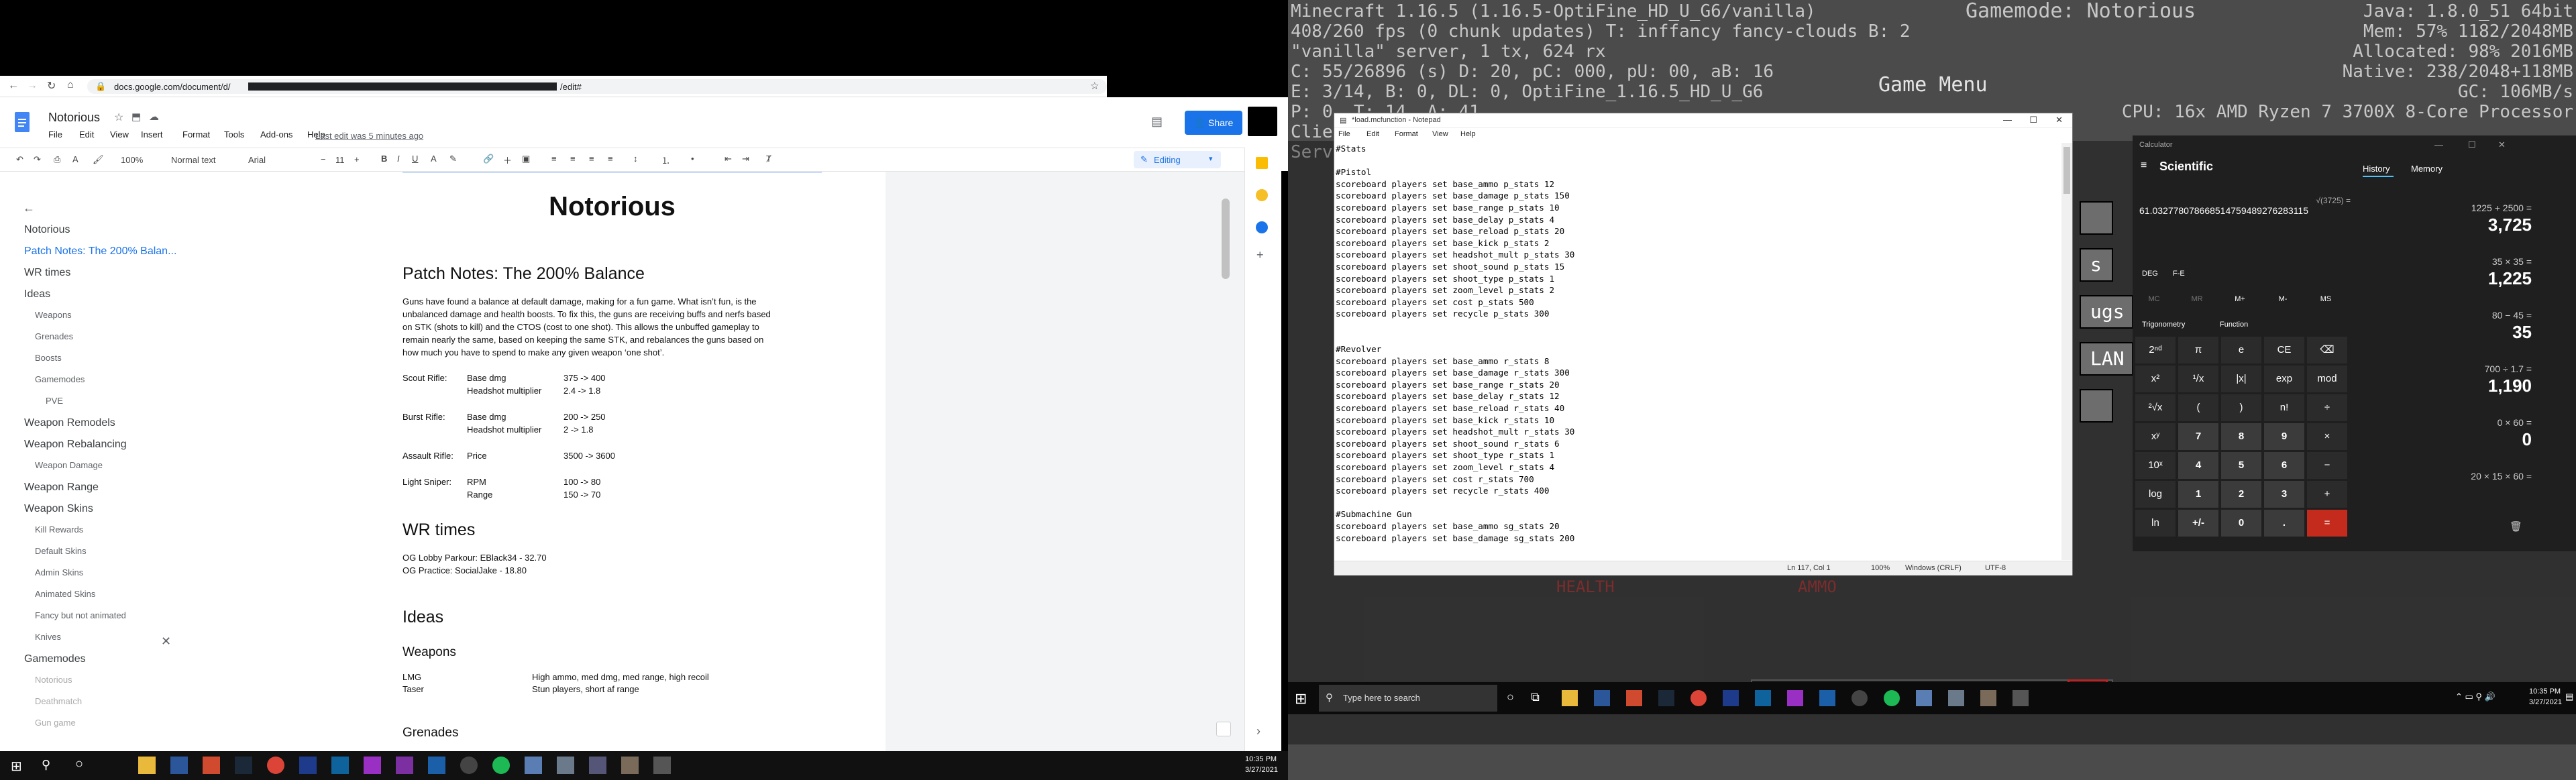  What do you see at coordinates (46, 765) in the screenshot?
I see `search-icon: ⚲` at bounding box center [46, 765].